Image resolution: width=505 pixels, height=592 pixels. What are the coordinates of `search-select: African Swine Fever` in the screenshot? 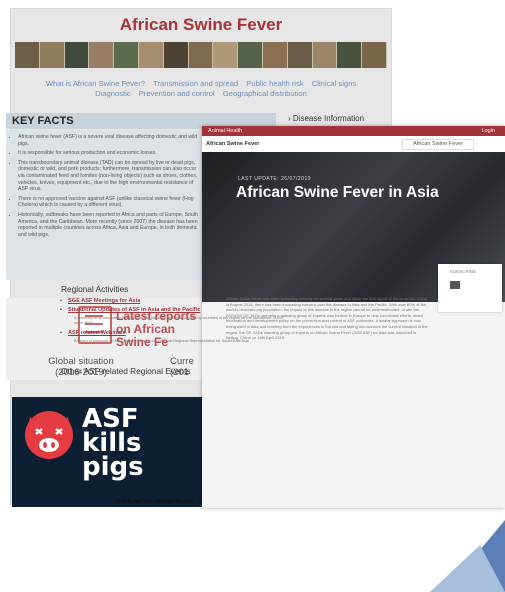 It's located at (438, 144).